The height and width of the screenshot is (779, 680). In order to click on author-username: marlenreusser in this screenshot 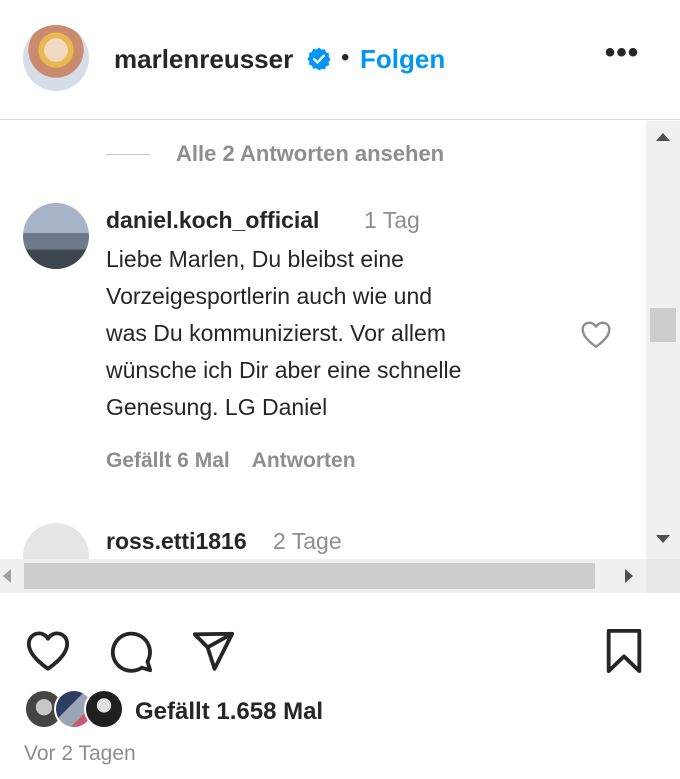, I will do `click(203, 59)`.